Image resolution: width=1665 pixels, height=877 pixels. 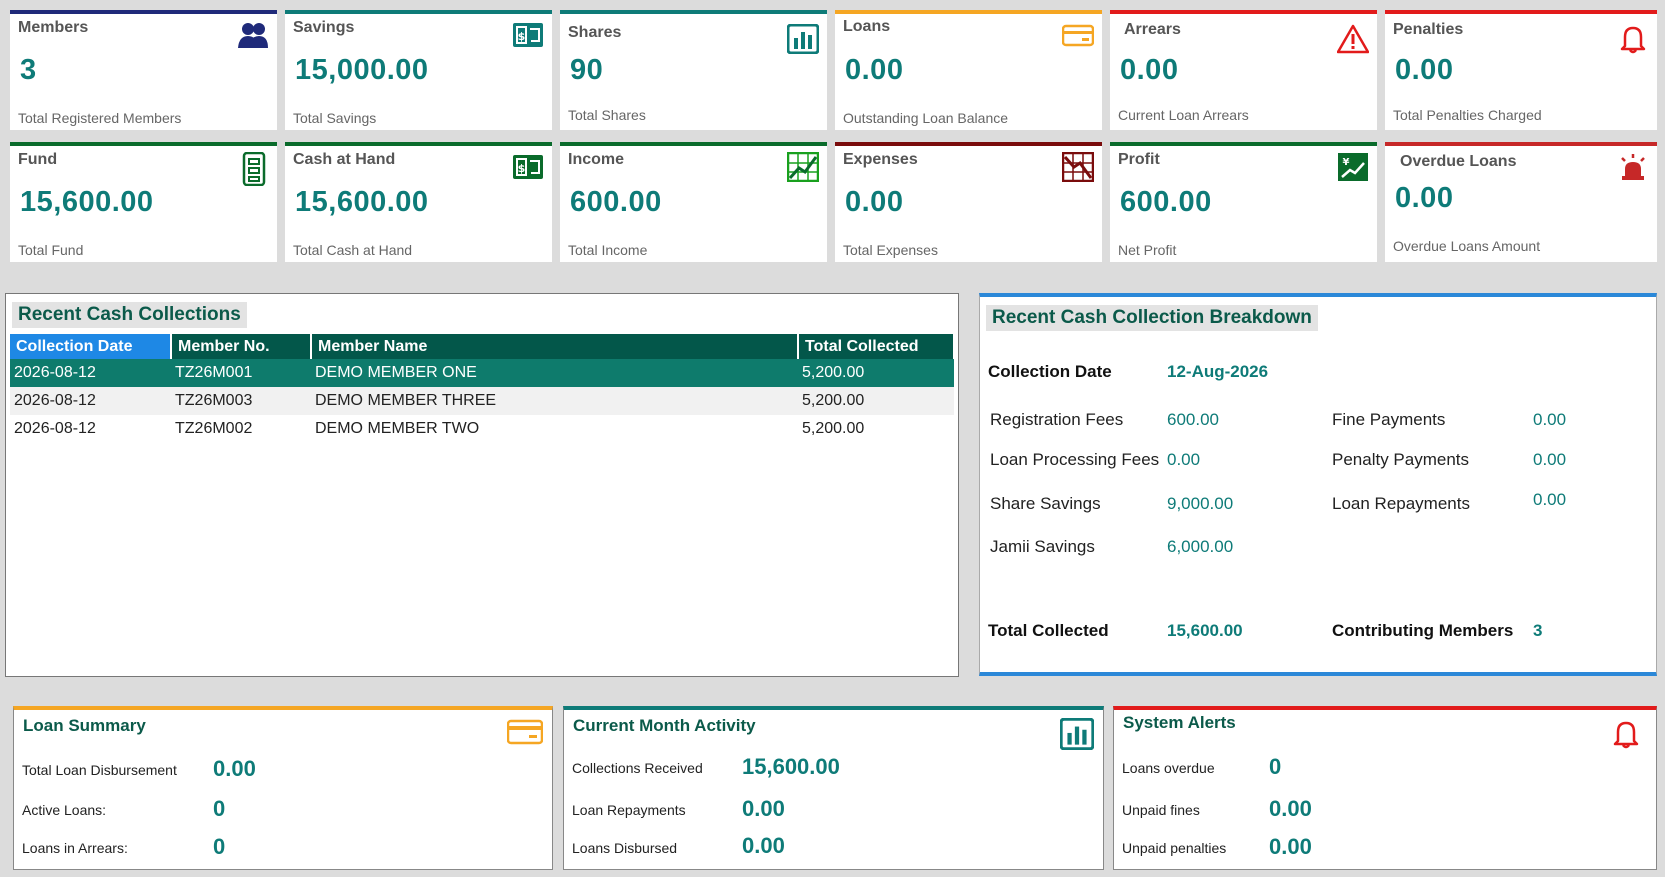 What do you see at coordinates (1174, 848) in the screenshot?
I see `system-alert-label: Unpaid penalties` at bounding box center [1174, 848].